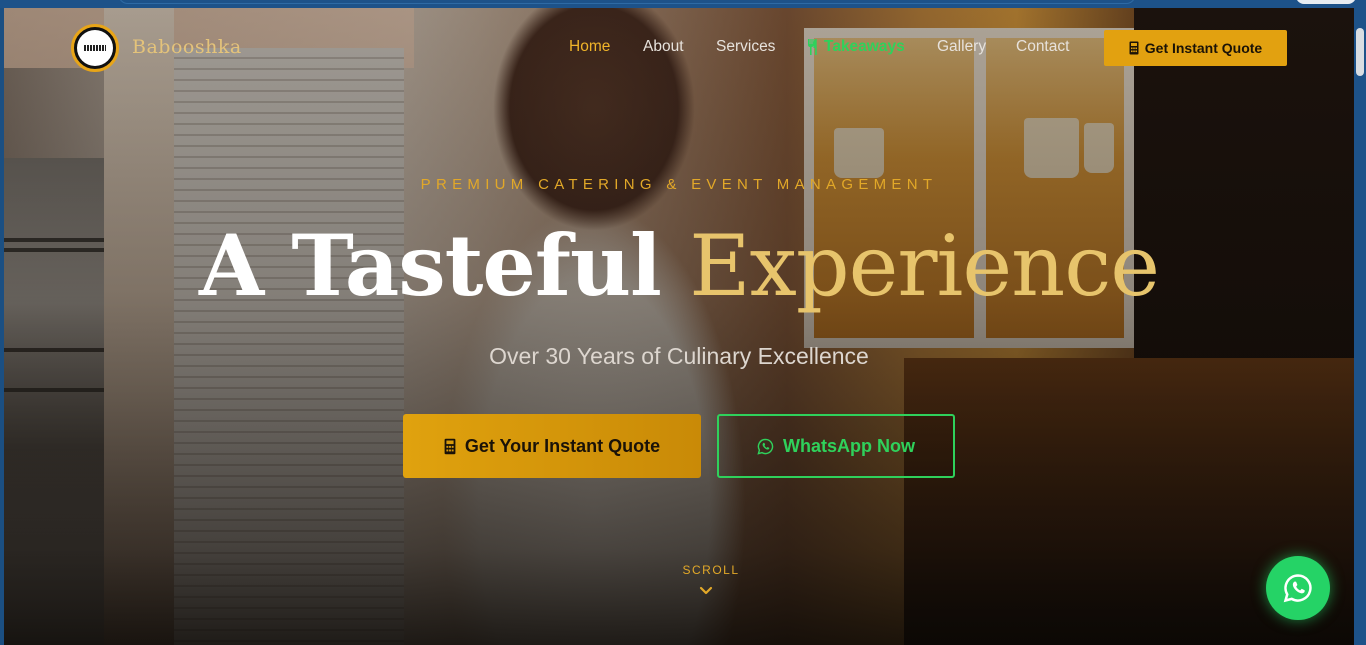 The width and height of the screenshot is (1366, 645). What do you see at coordinates (864, 47) in the screenshot?
I see `nav-takeaways-label: Takeaways` at bounding box center [864, 47].